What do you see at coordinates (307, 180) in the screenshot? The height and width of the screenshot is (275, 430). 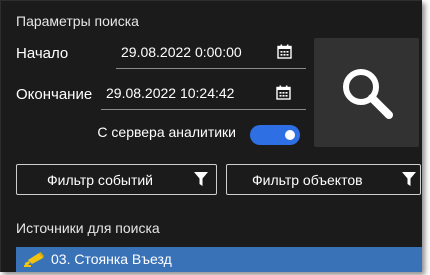 I see `object-filter-label: Фильтр объектов` at bounding box center [307, 180].